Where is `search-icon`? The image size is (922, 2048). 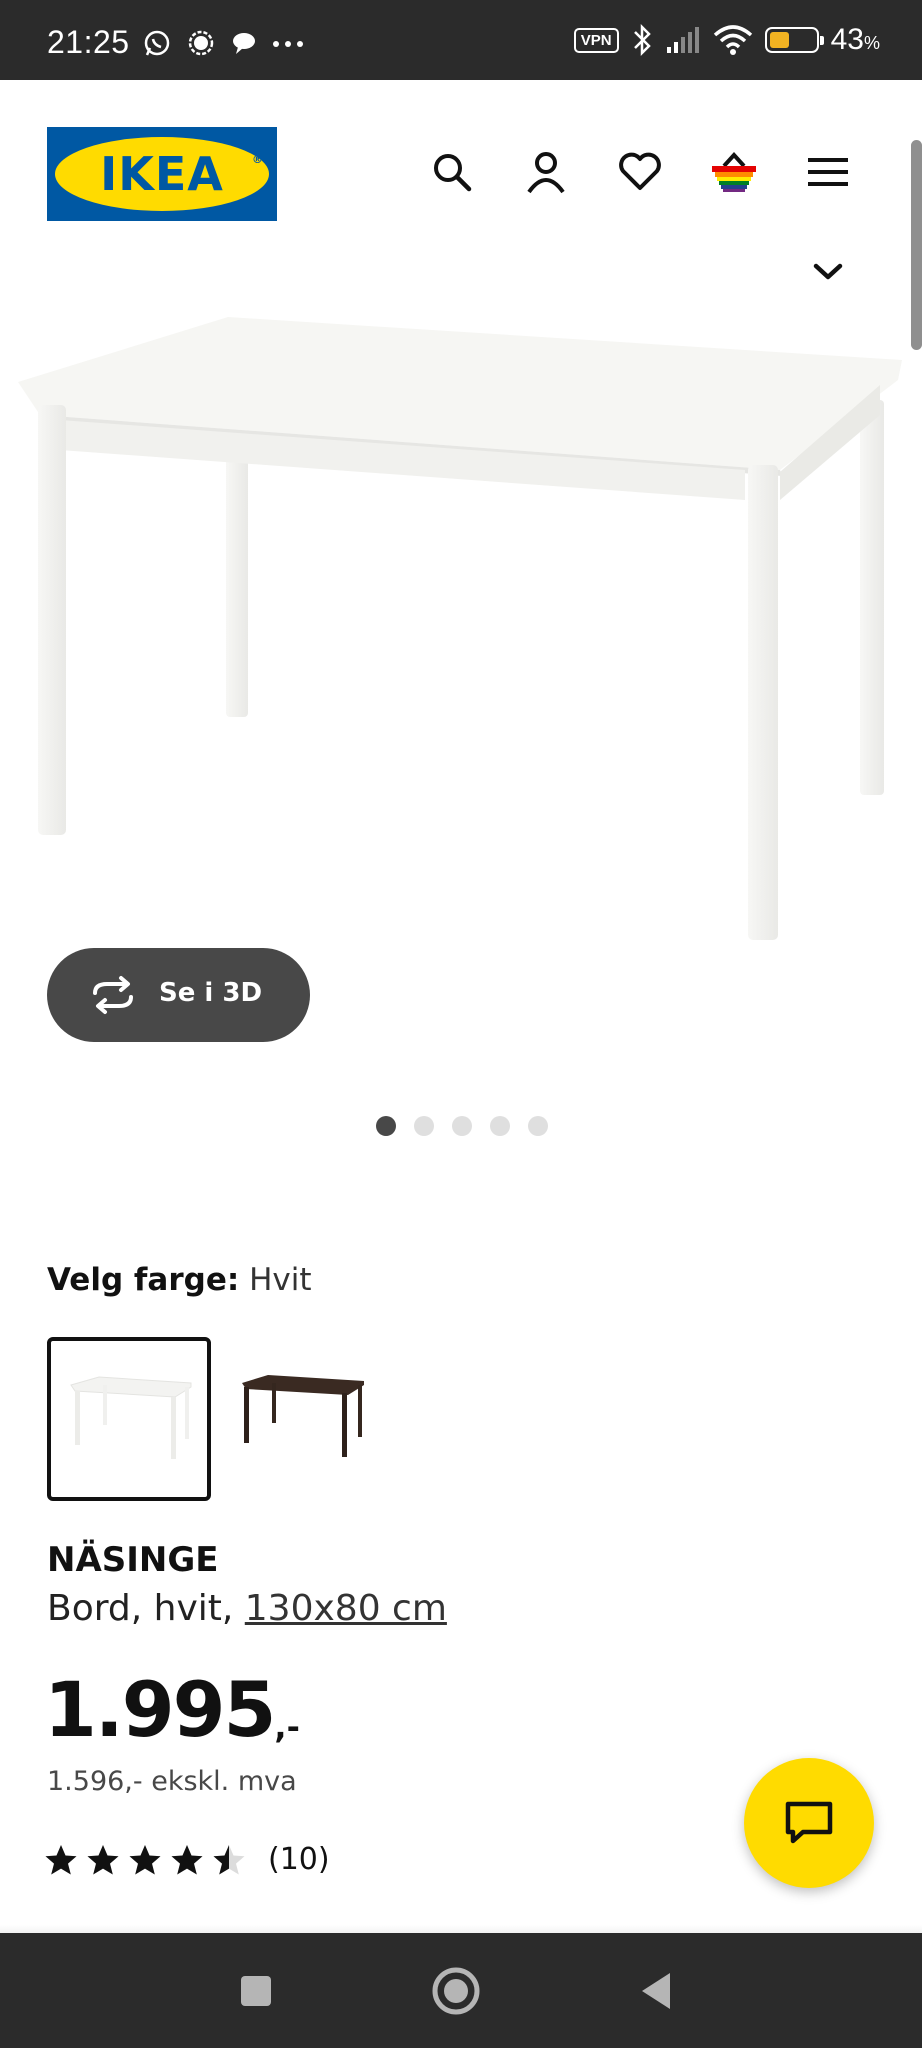 search-icon is located at coordinates (452, 172).